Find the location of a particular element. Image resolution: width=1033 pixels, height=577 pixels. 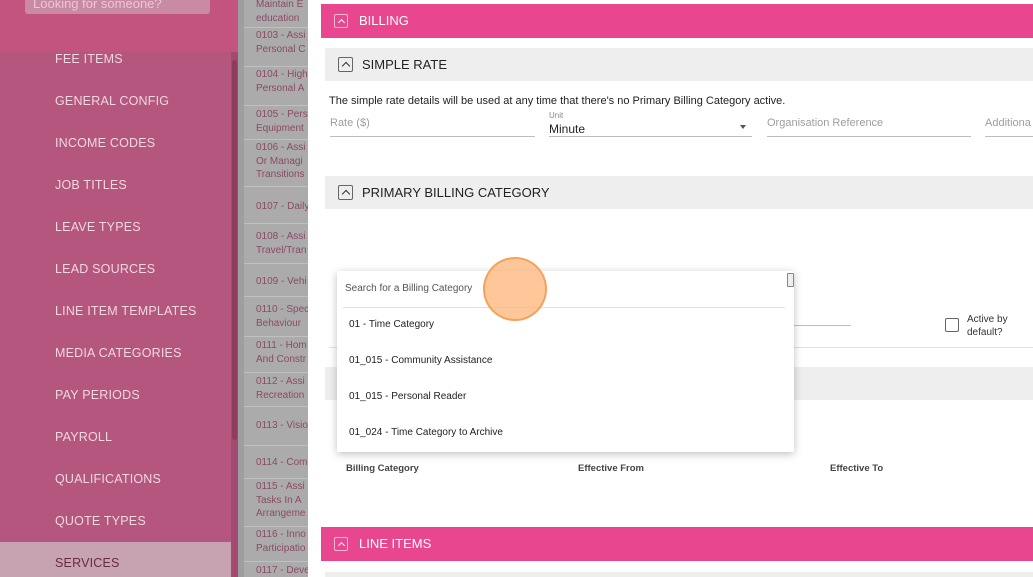

effective-date-field is located at coordinates (821, 325).